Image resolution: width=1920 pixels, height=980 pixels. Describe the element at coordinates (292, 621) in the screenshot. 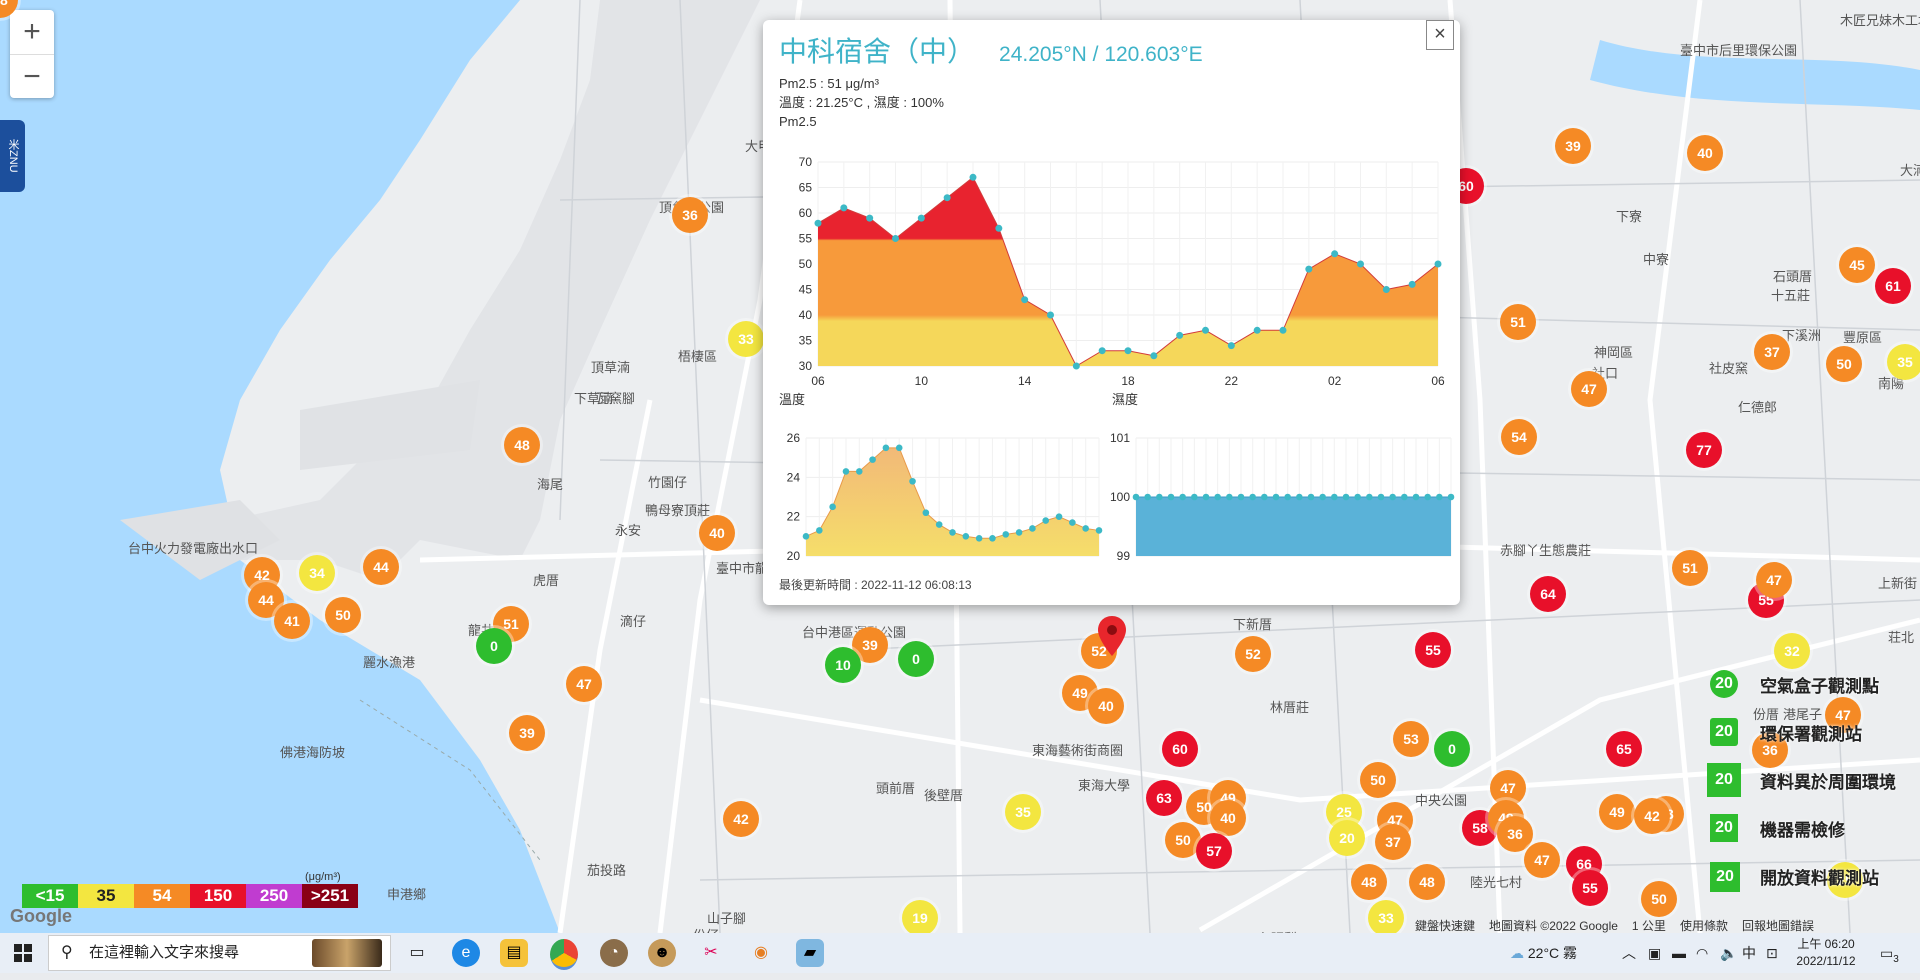

I see `air-quality-marker: 41` at that location.